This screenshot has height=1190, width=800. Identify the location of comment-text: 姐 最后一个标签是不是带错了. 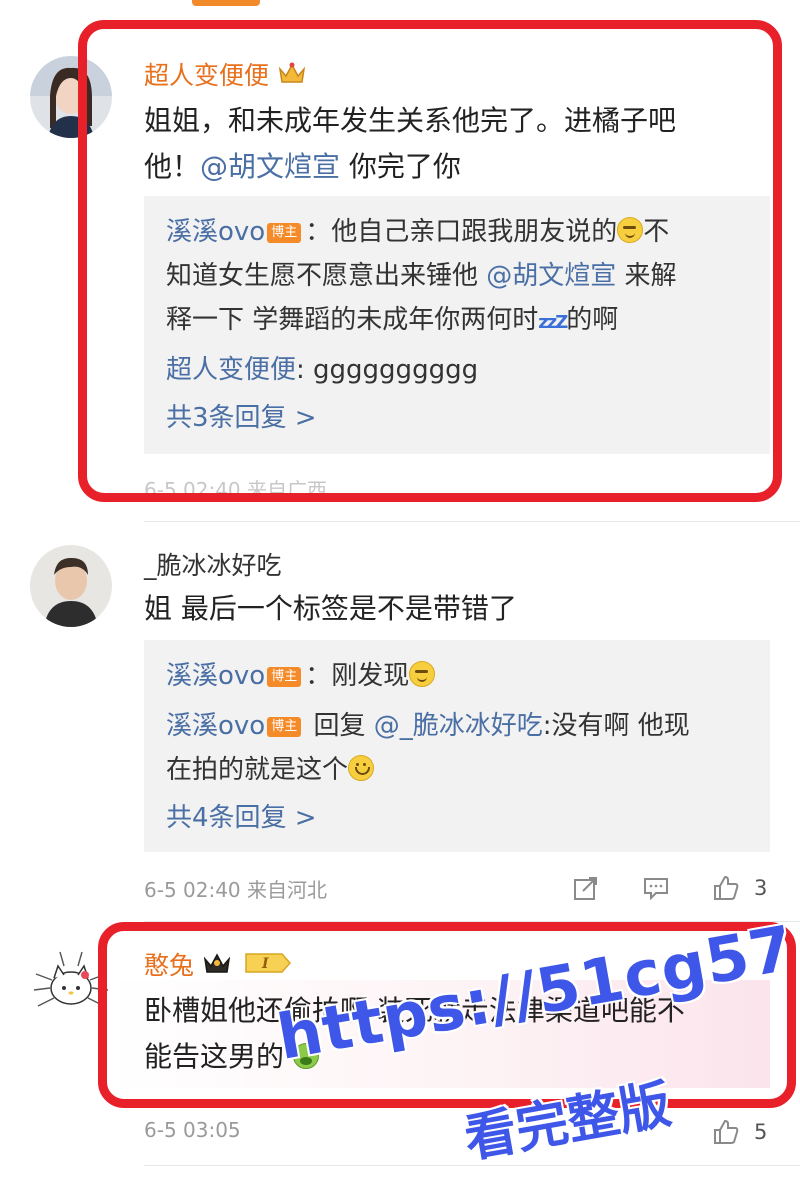
(330, 608).